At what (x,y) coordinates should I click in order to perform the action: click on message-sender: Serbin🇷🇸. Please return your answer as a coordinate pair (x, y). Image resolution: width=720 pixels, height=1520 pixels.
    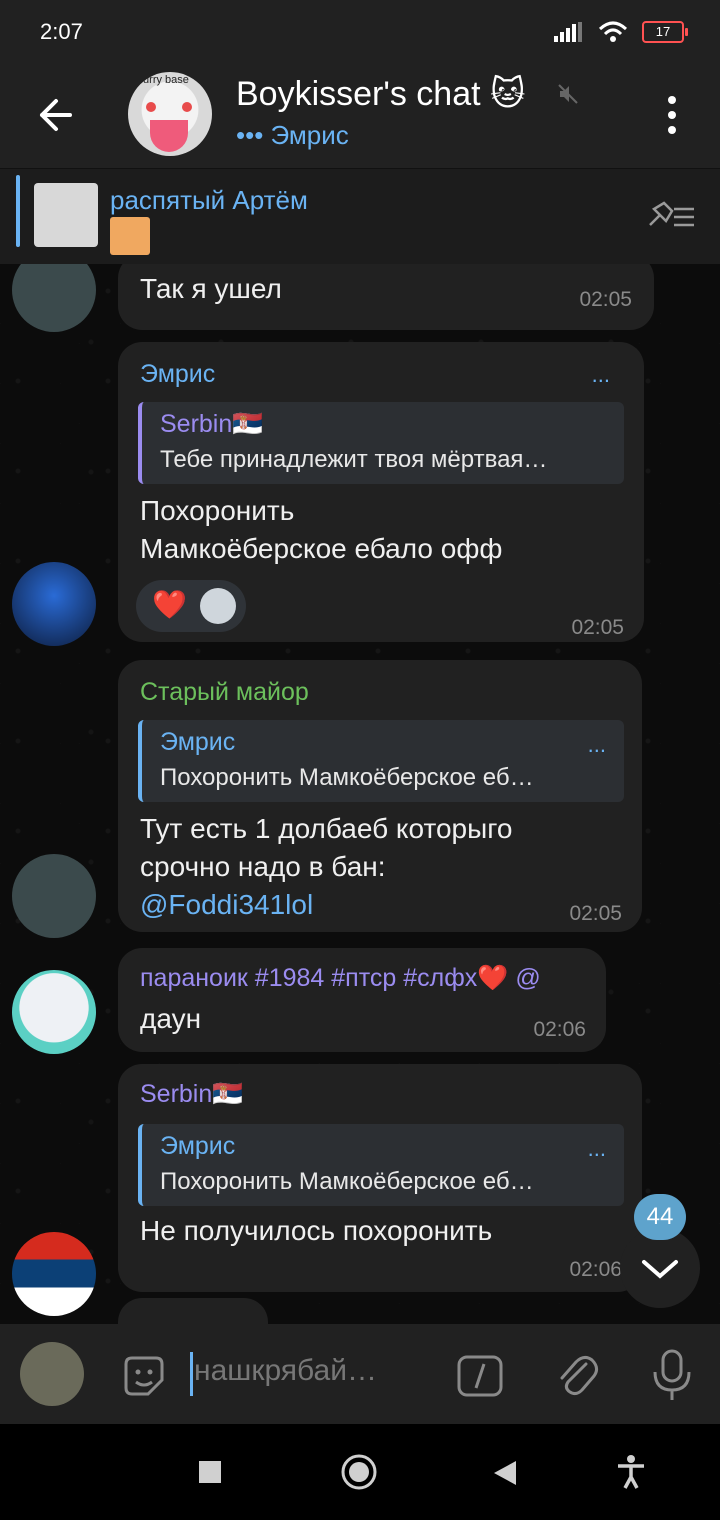
    Looking at the image, I should click on (192, 1094).